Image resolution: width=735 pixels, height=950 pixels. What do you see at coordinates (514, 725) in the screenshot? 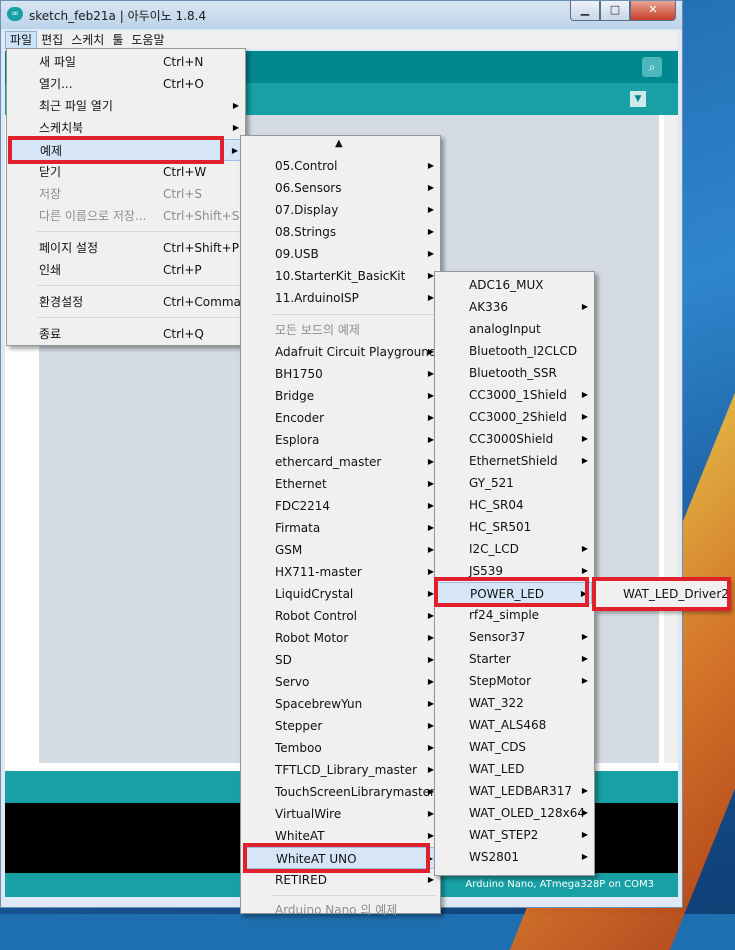
I see `sketch-item: WAT_ALS468` at bounding box center [514, 725].